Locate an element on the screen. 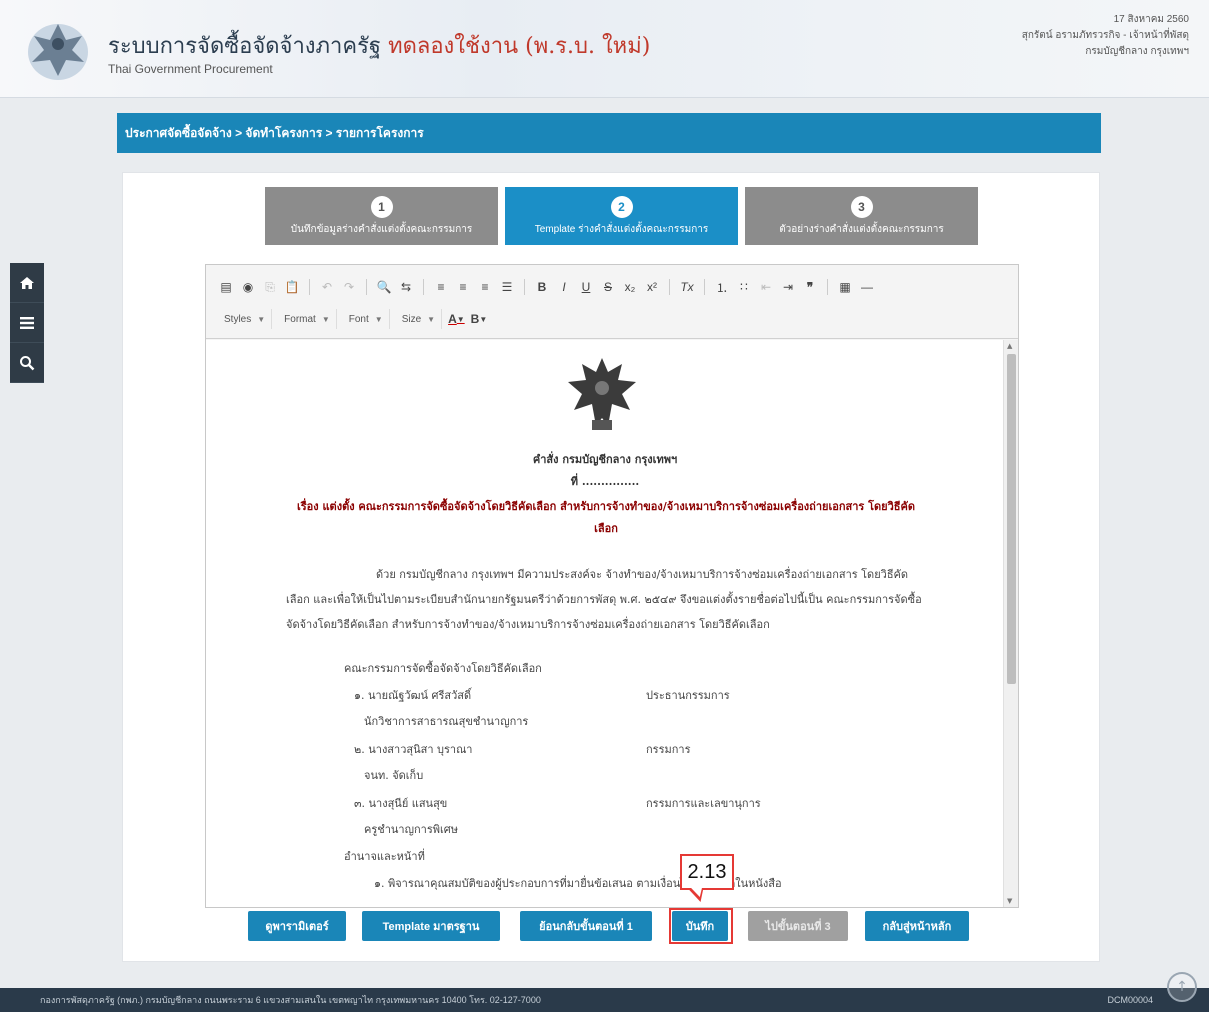 Image resolution: width=1209 pixels, height=1012 pixels. scroll-down-icon: ▼ is located at coordinates (1009, 901).